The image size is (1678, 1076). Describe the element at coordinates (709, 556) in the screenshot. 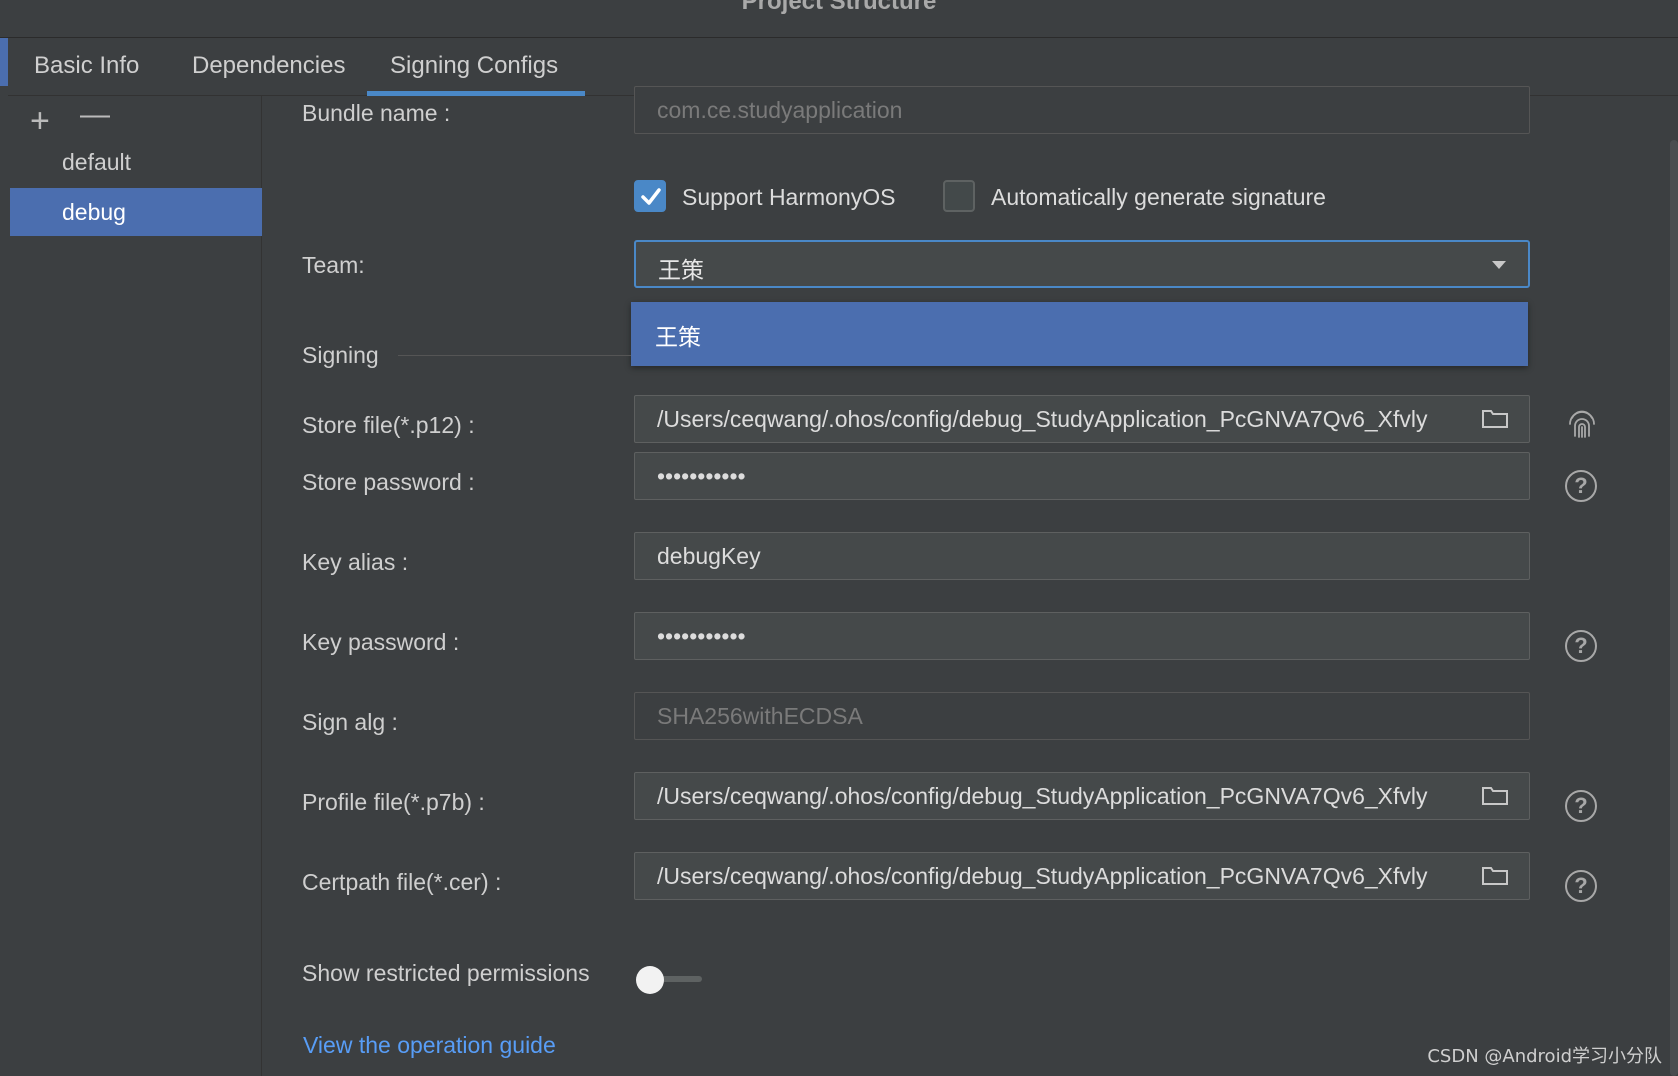

I see `key-alias-value: debugKey` at that location.